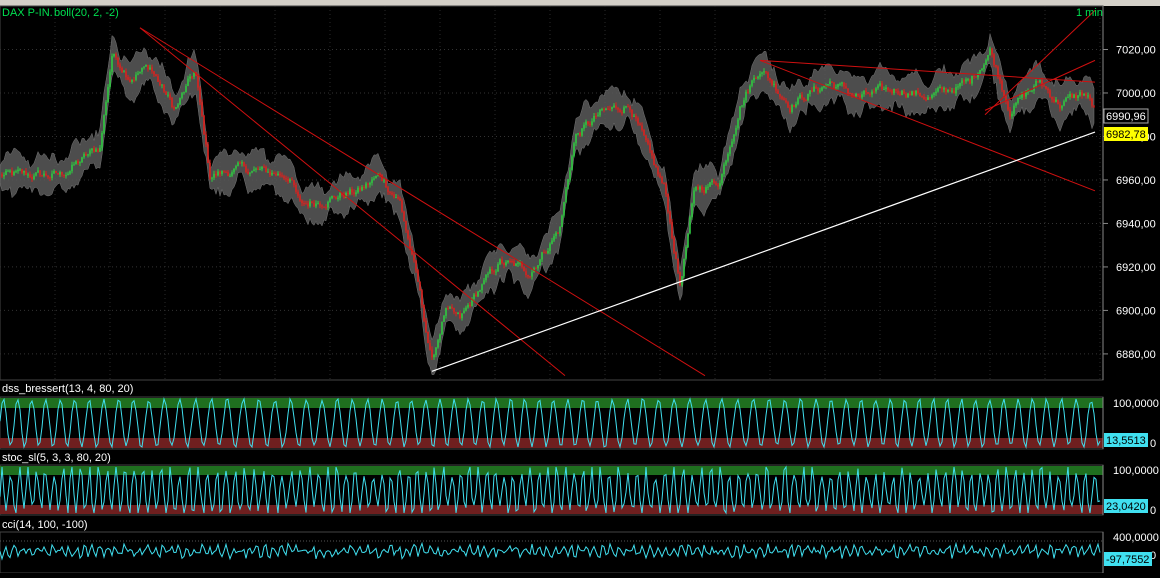 This screenshot has height=578, width=1160. What do you see at coordinates (1136, 471) in the screenshot?
I see `stoc-tick-top: 100,0000` at bounding box center [1136, 471].